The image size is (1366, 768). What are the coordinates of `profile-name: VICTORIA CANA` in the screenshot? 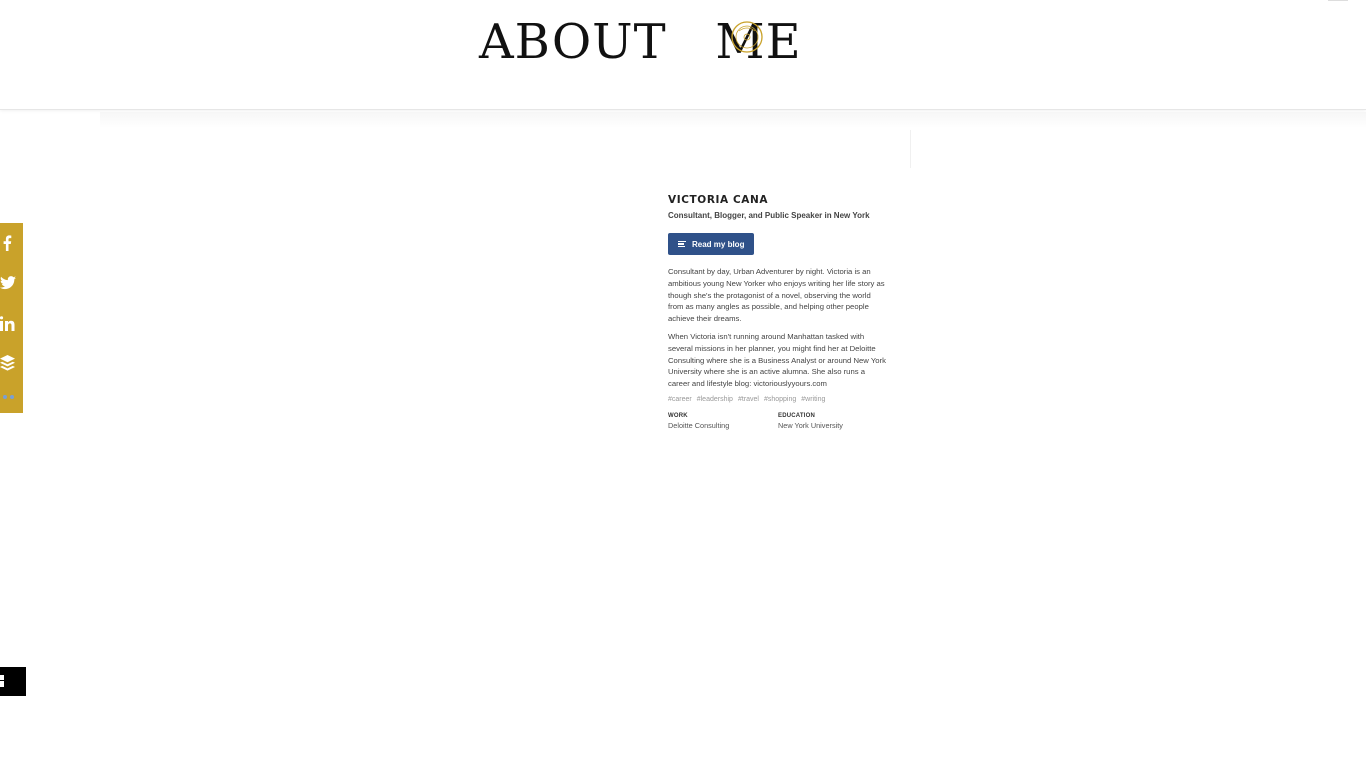 It's located at (718, 200).